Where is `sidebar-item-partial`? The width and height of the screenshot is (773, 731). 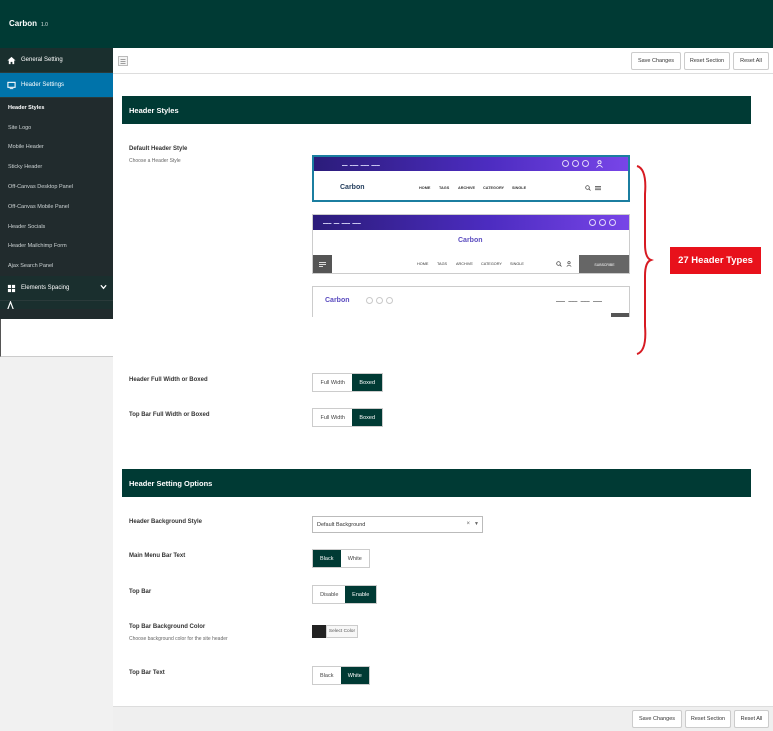 sidebar-item-partial is located at coordinates (56, 305).